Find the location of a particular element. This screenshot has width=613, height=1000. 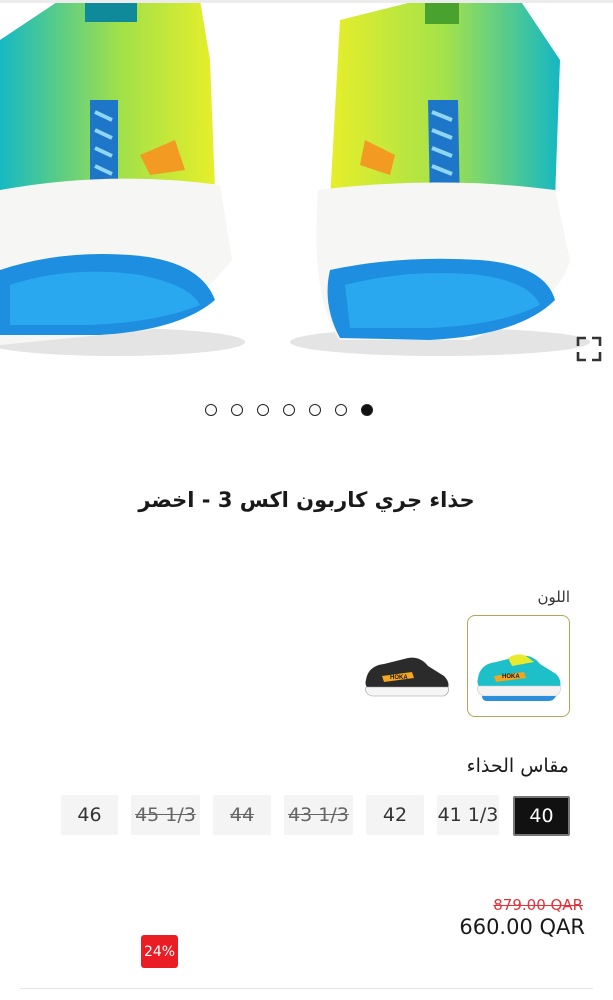

size-option-40: 40 is located at coordinates (541, 816).